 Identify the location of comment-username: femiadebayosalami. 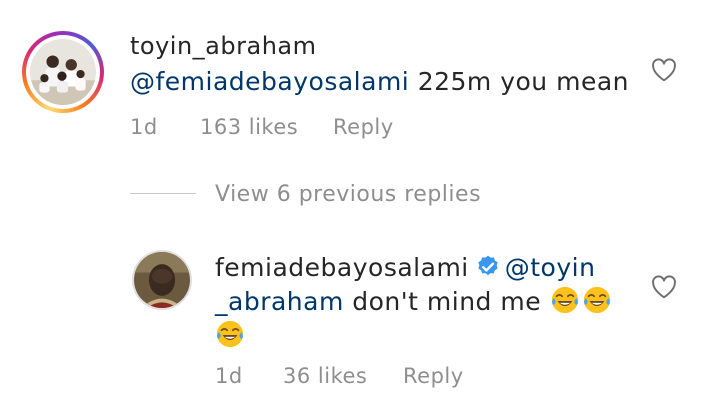
(342, 267).